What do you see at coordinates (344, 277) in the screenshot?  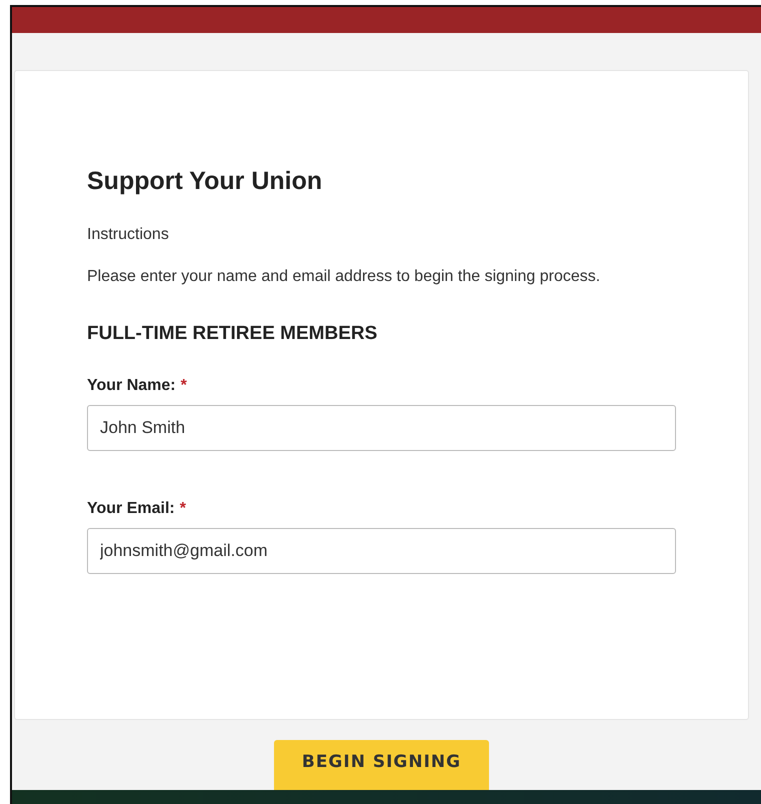 I see `instructions-text: Please enter your name and email address to begin the signing process.` at bounding box center [344, 277].